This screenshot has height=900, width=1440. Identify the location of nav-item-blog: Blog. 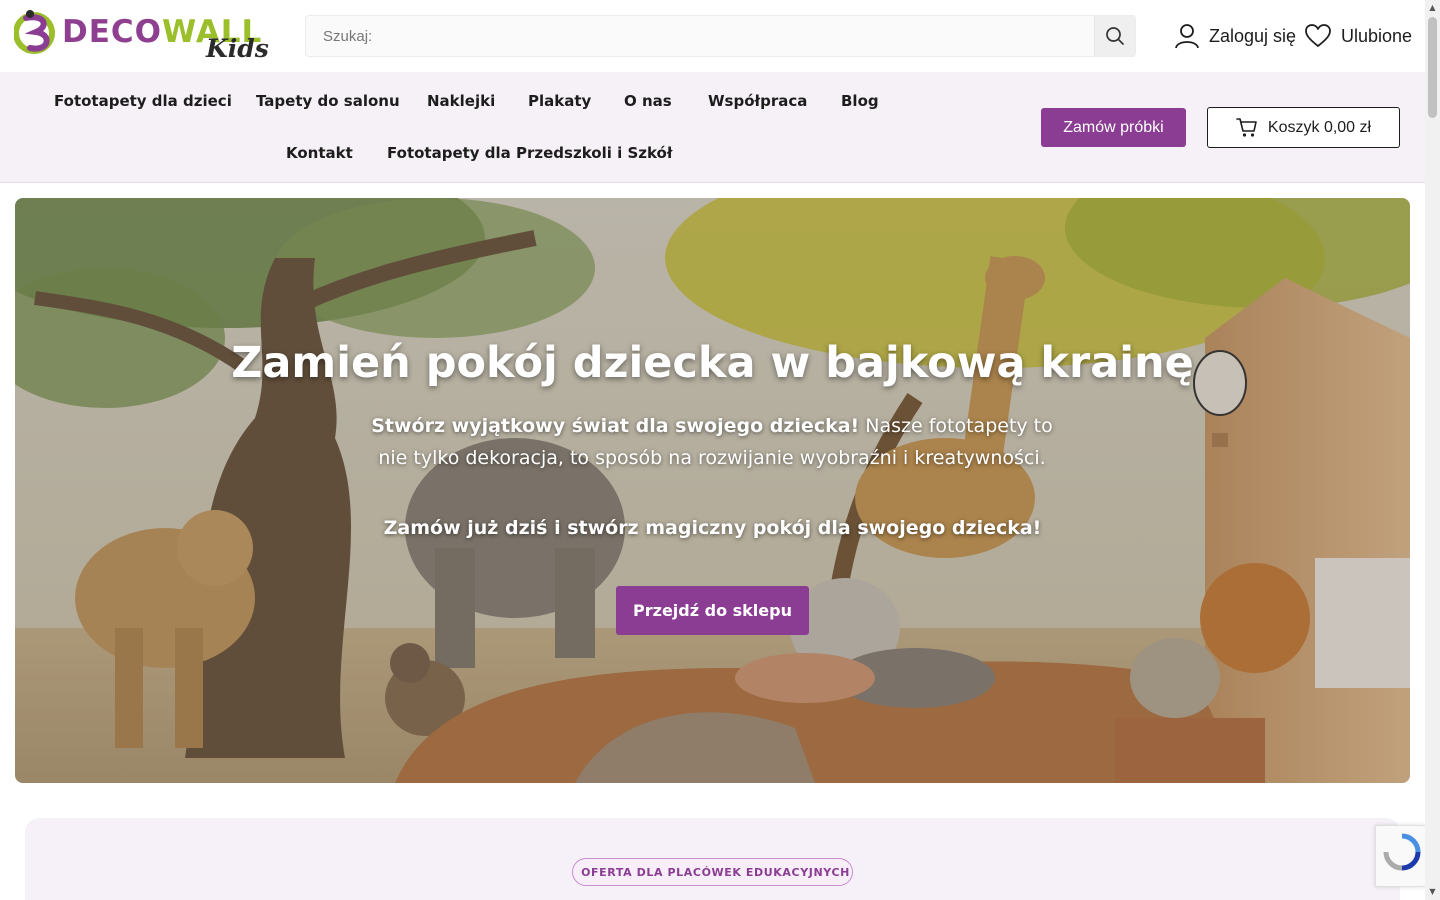
(860, 101).